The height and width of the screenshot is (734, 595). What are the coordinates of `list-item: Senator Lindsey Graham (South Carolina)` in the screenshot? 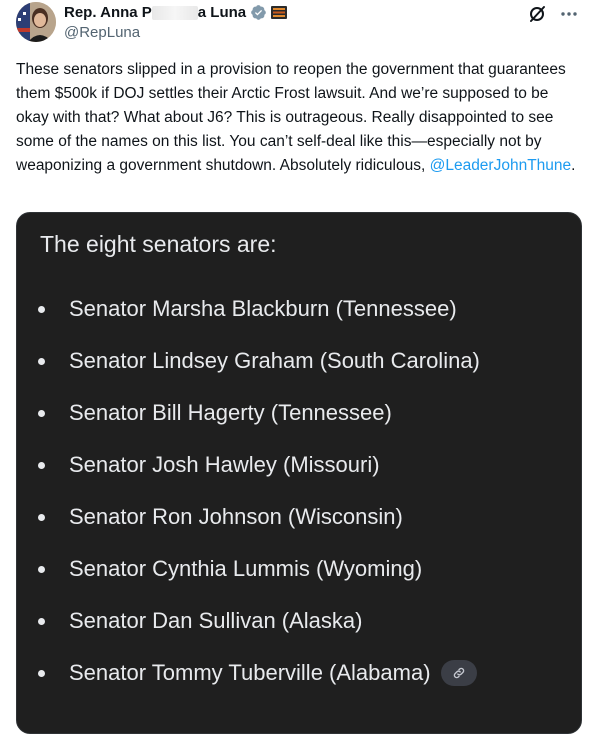 It's located at (299, 361).